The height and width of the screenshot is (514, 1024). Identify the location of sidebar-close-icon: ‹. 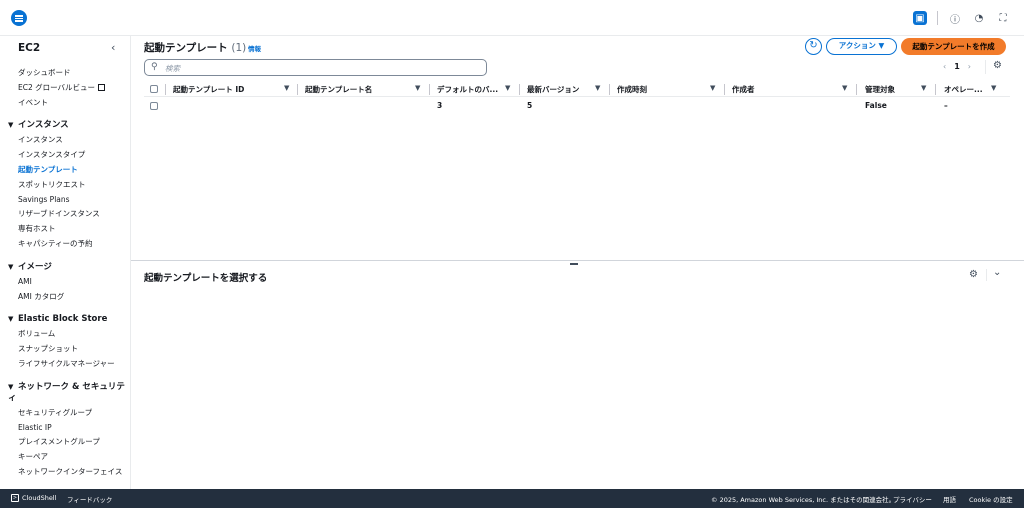
(113, 47).